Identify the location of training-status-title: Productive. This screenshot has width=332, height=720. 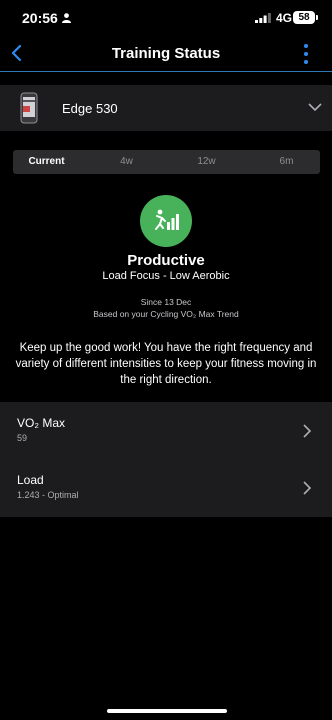
(166, 260).